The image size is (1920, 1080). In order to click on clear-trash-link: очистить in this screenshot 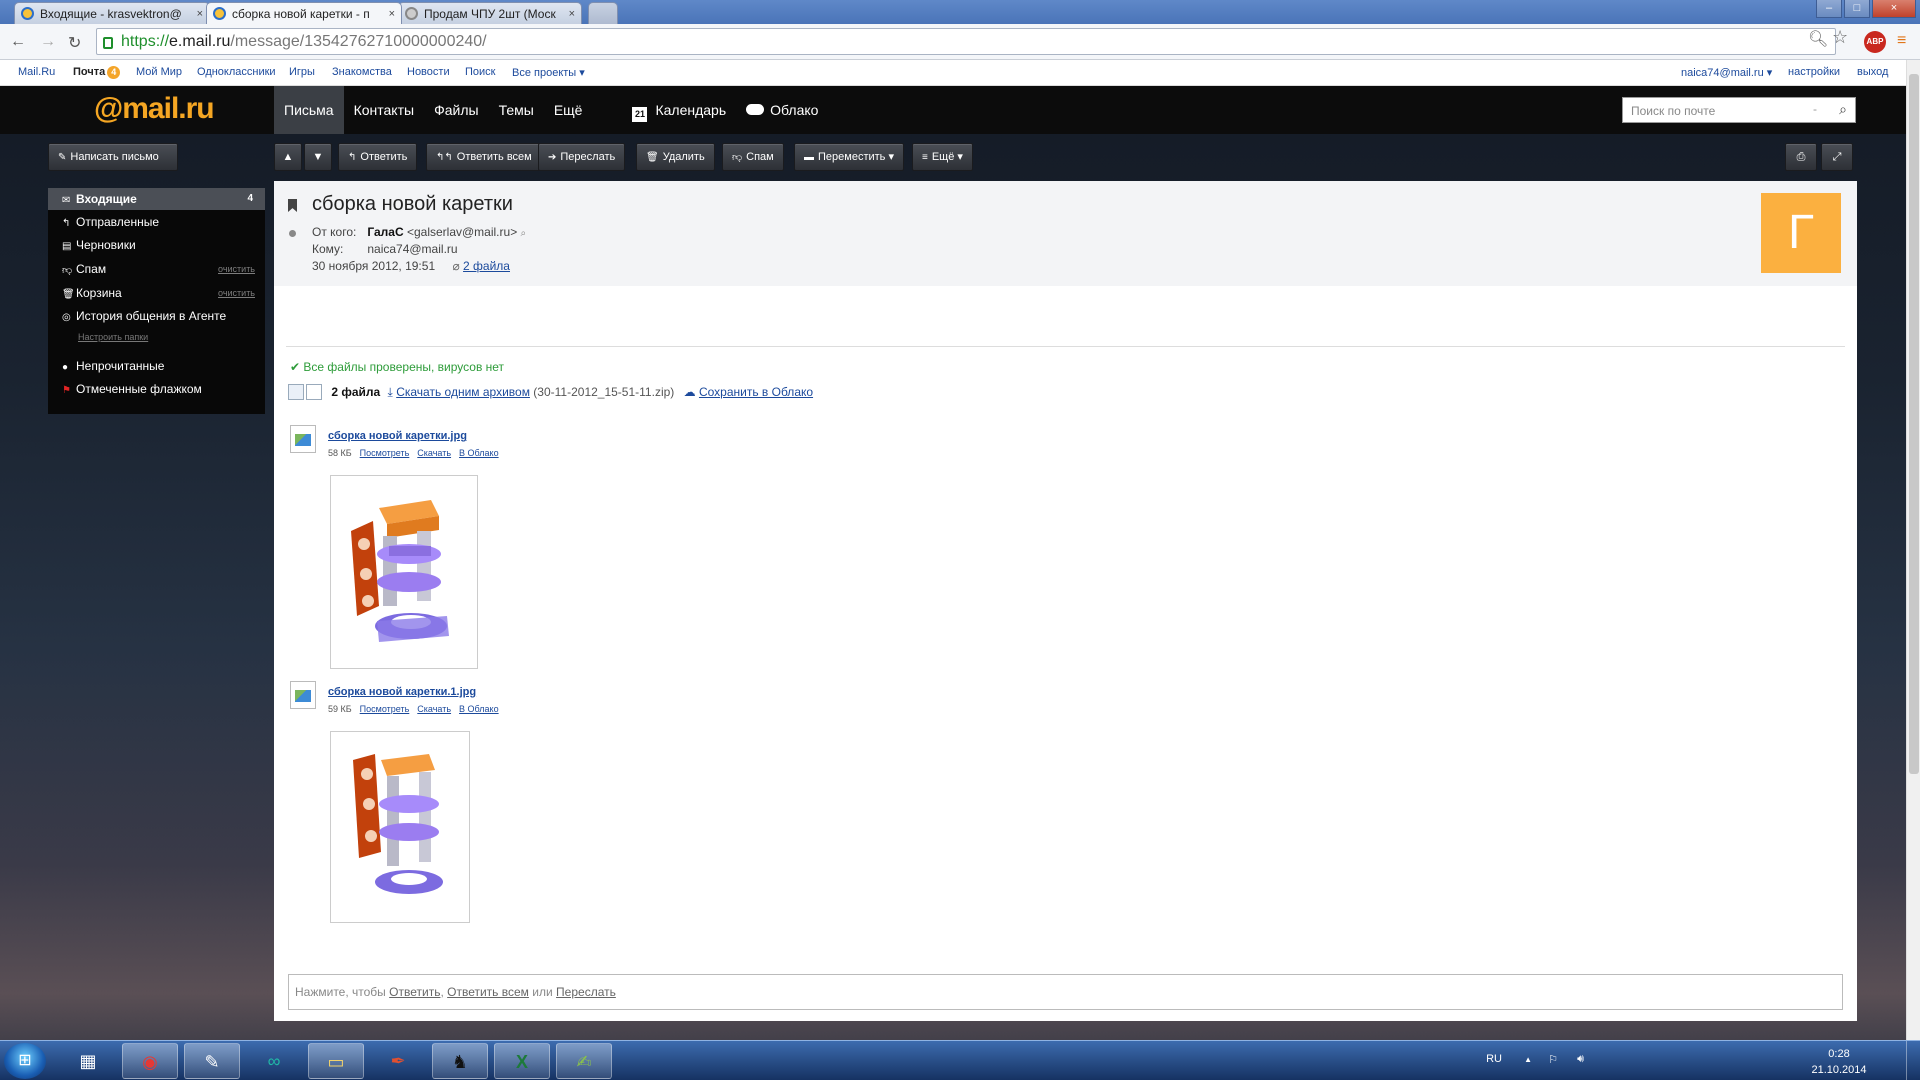, I will do `click(236, 293)`.